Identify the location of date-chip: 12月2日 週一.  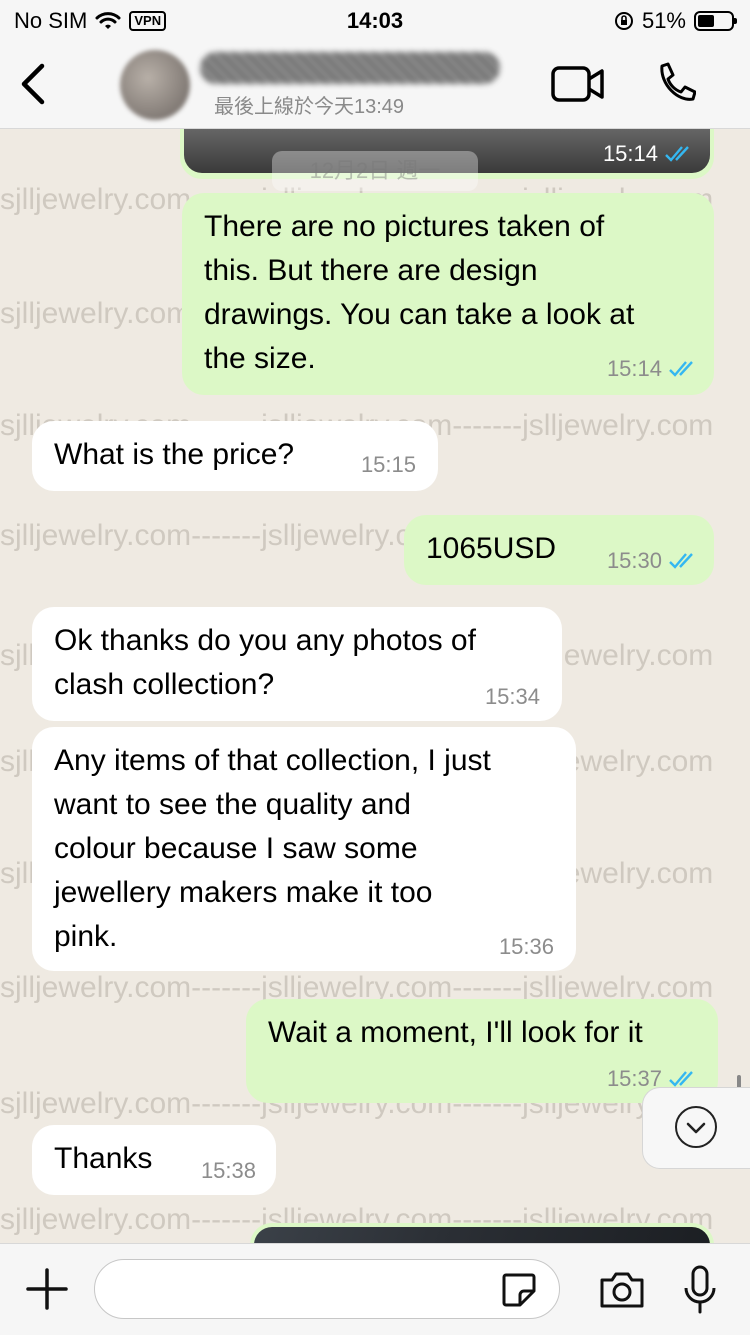
(375, 171).